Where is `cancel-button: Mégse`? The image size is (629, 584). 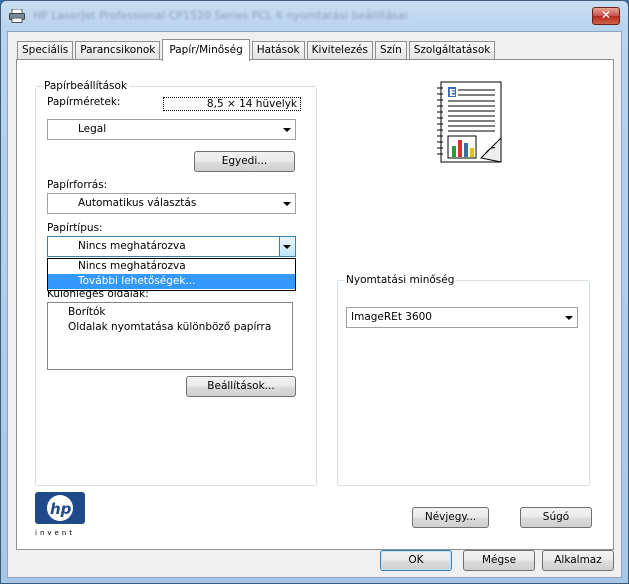 cancel-button: Mégse is located at coordinates (499, 560).